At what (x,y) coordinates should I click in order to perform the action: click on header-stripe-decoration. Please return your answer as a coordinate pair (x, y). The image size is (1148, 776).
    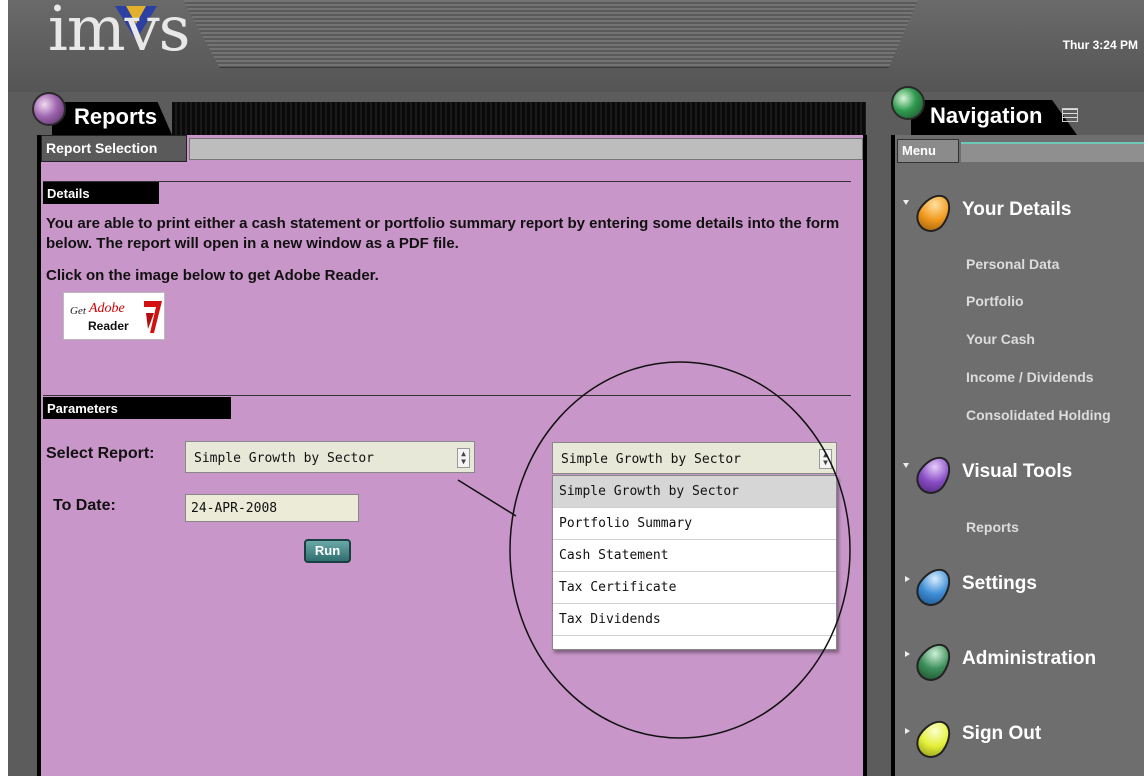
    Looking at the image, I should click on (550, 34).